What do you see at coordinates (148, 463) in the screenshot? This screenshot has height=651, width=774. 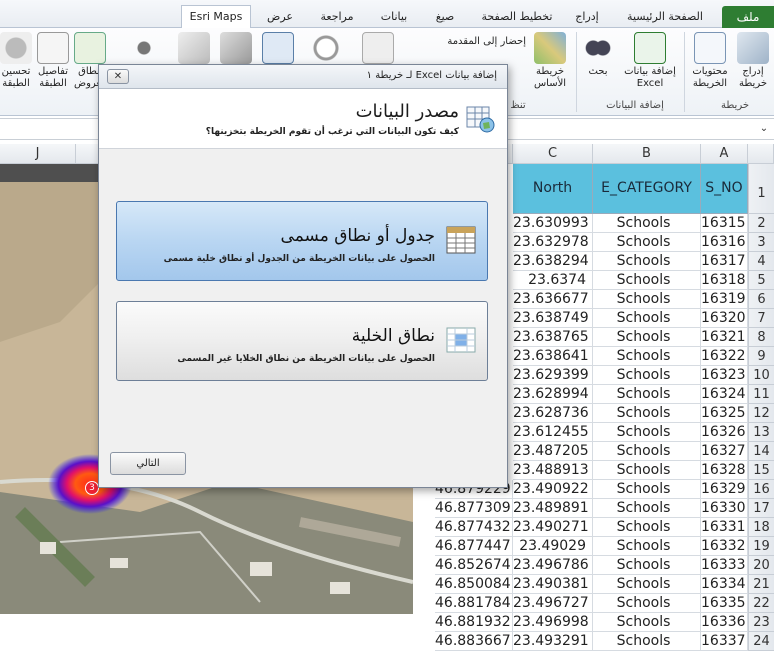 I see `next-button: التالي` at bounding box center [148, 463].